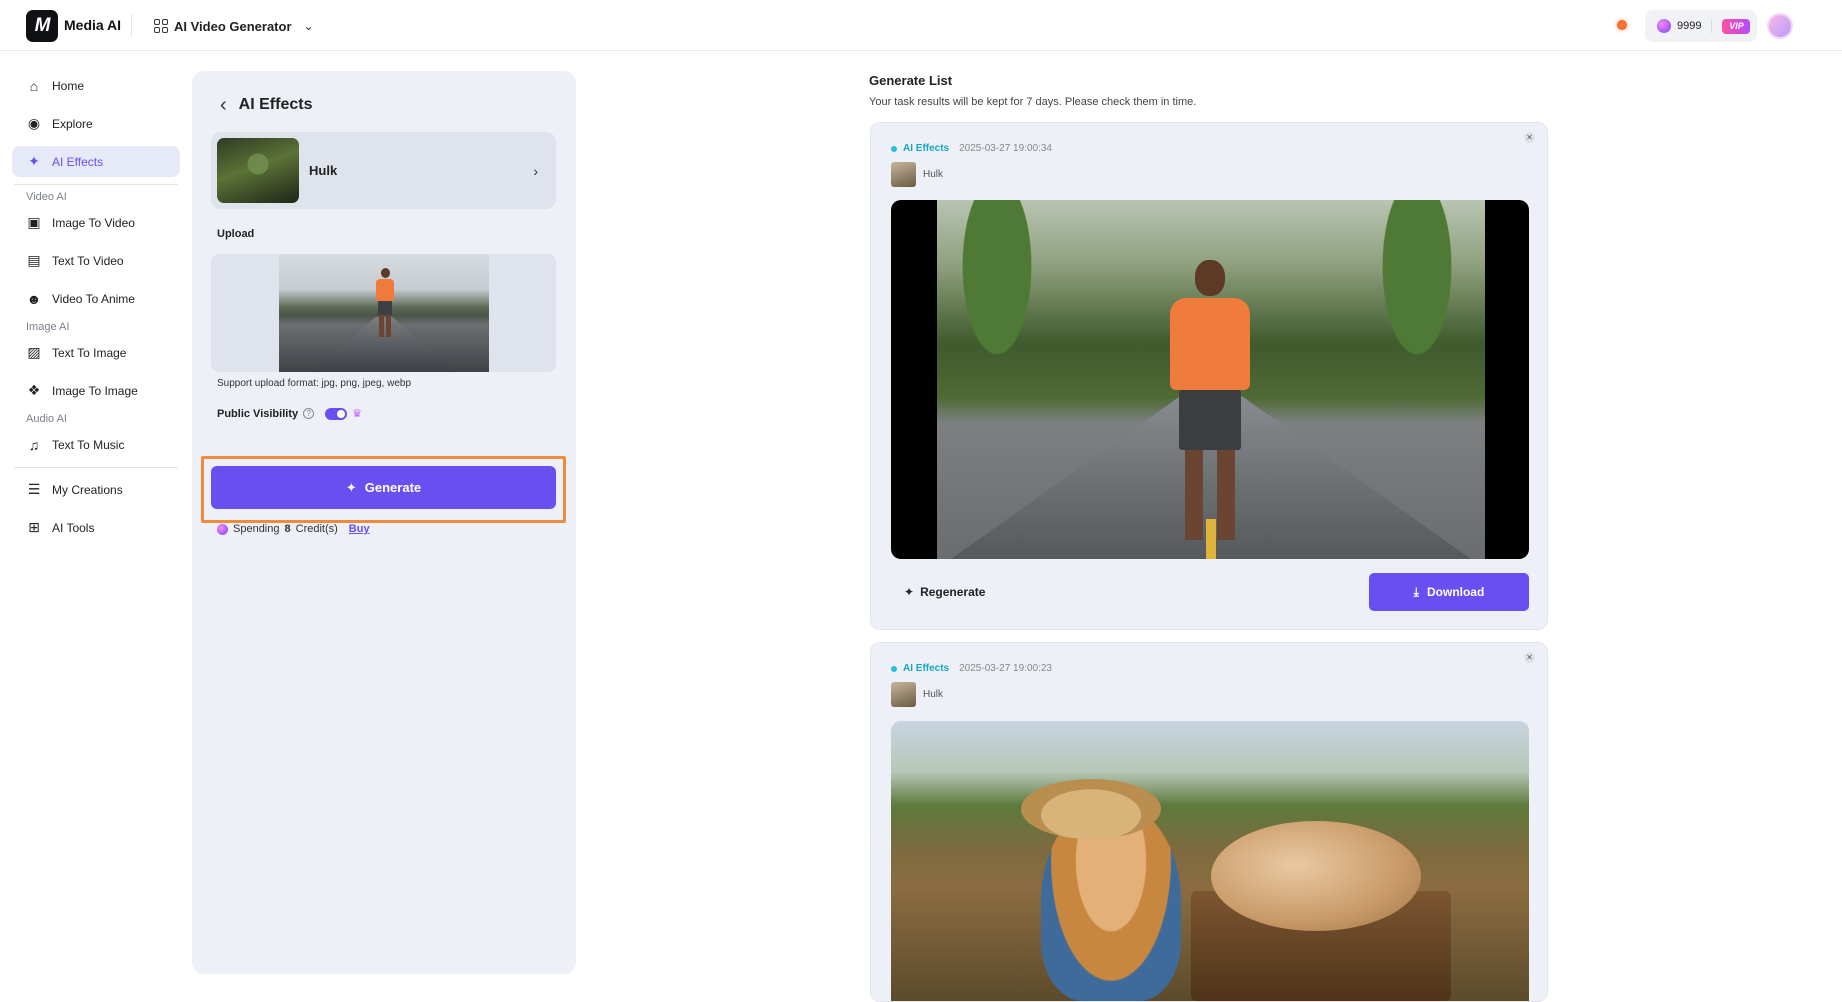  What do you see at coordinates (34, 352) in the screenshot?
I see `text-image-icon: ▨` at bounding box center [34, 352].